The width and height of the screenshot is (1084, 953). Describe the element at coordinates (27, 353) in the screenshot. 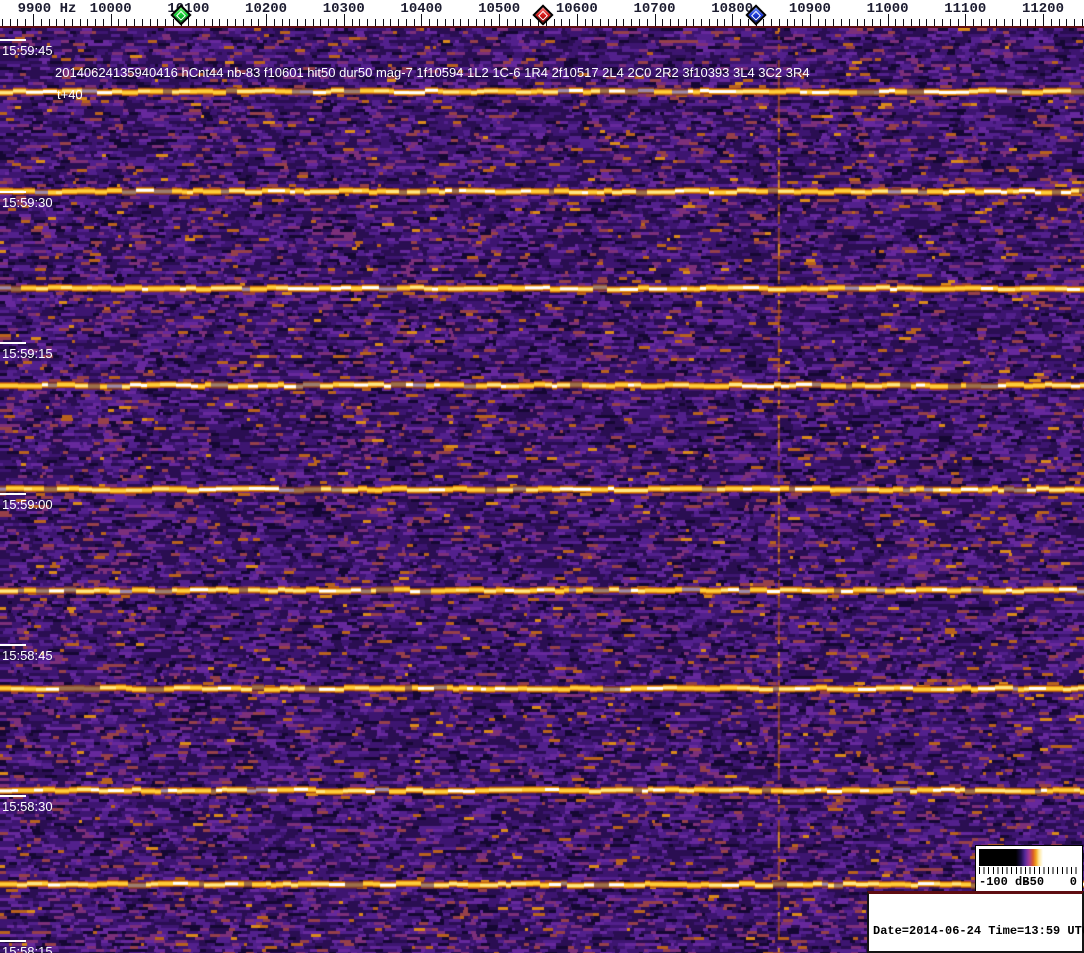

I see `time-label: 15:59:15` at that location.